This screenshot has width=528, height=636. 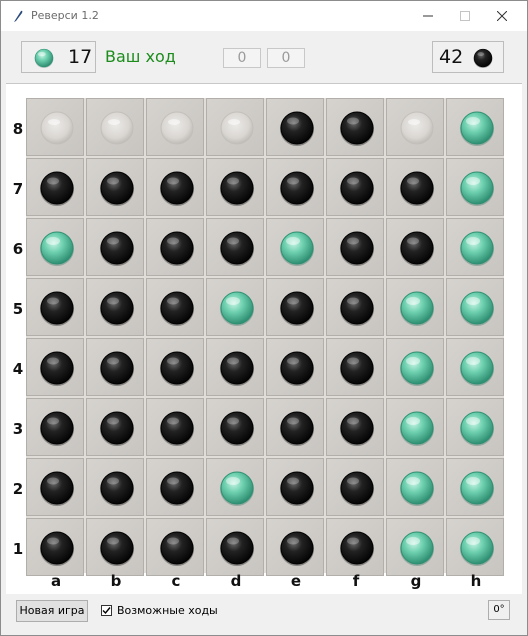 What do you see at coordinates (115, 427) in the screenshot?
I see `board-cell-b3` at bounding box center [115, 427].